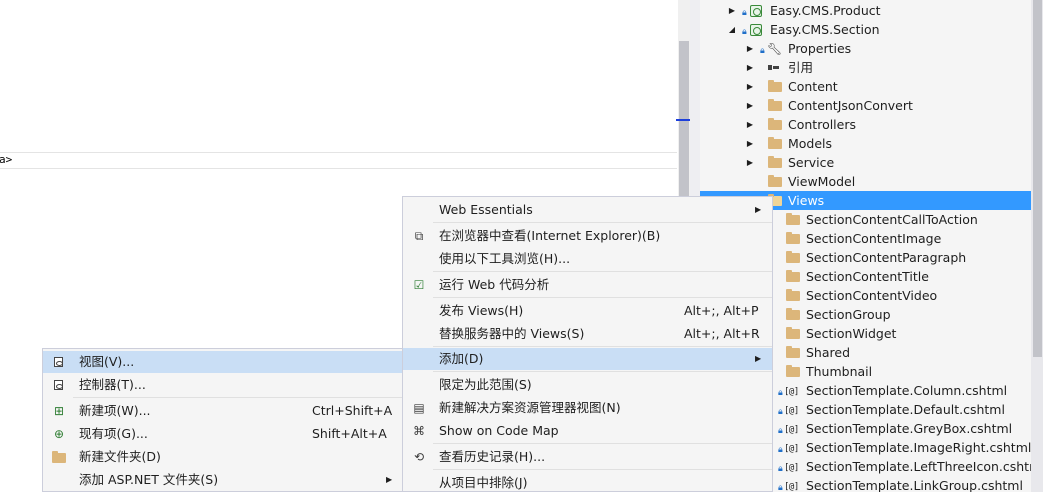  Describe the element at coordinates (865, 86) in the screenshot. I see `tree-item-folder: ▶ Content` at that location.